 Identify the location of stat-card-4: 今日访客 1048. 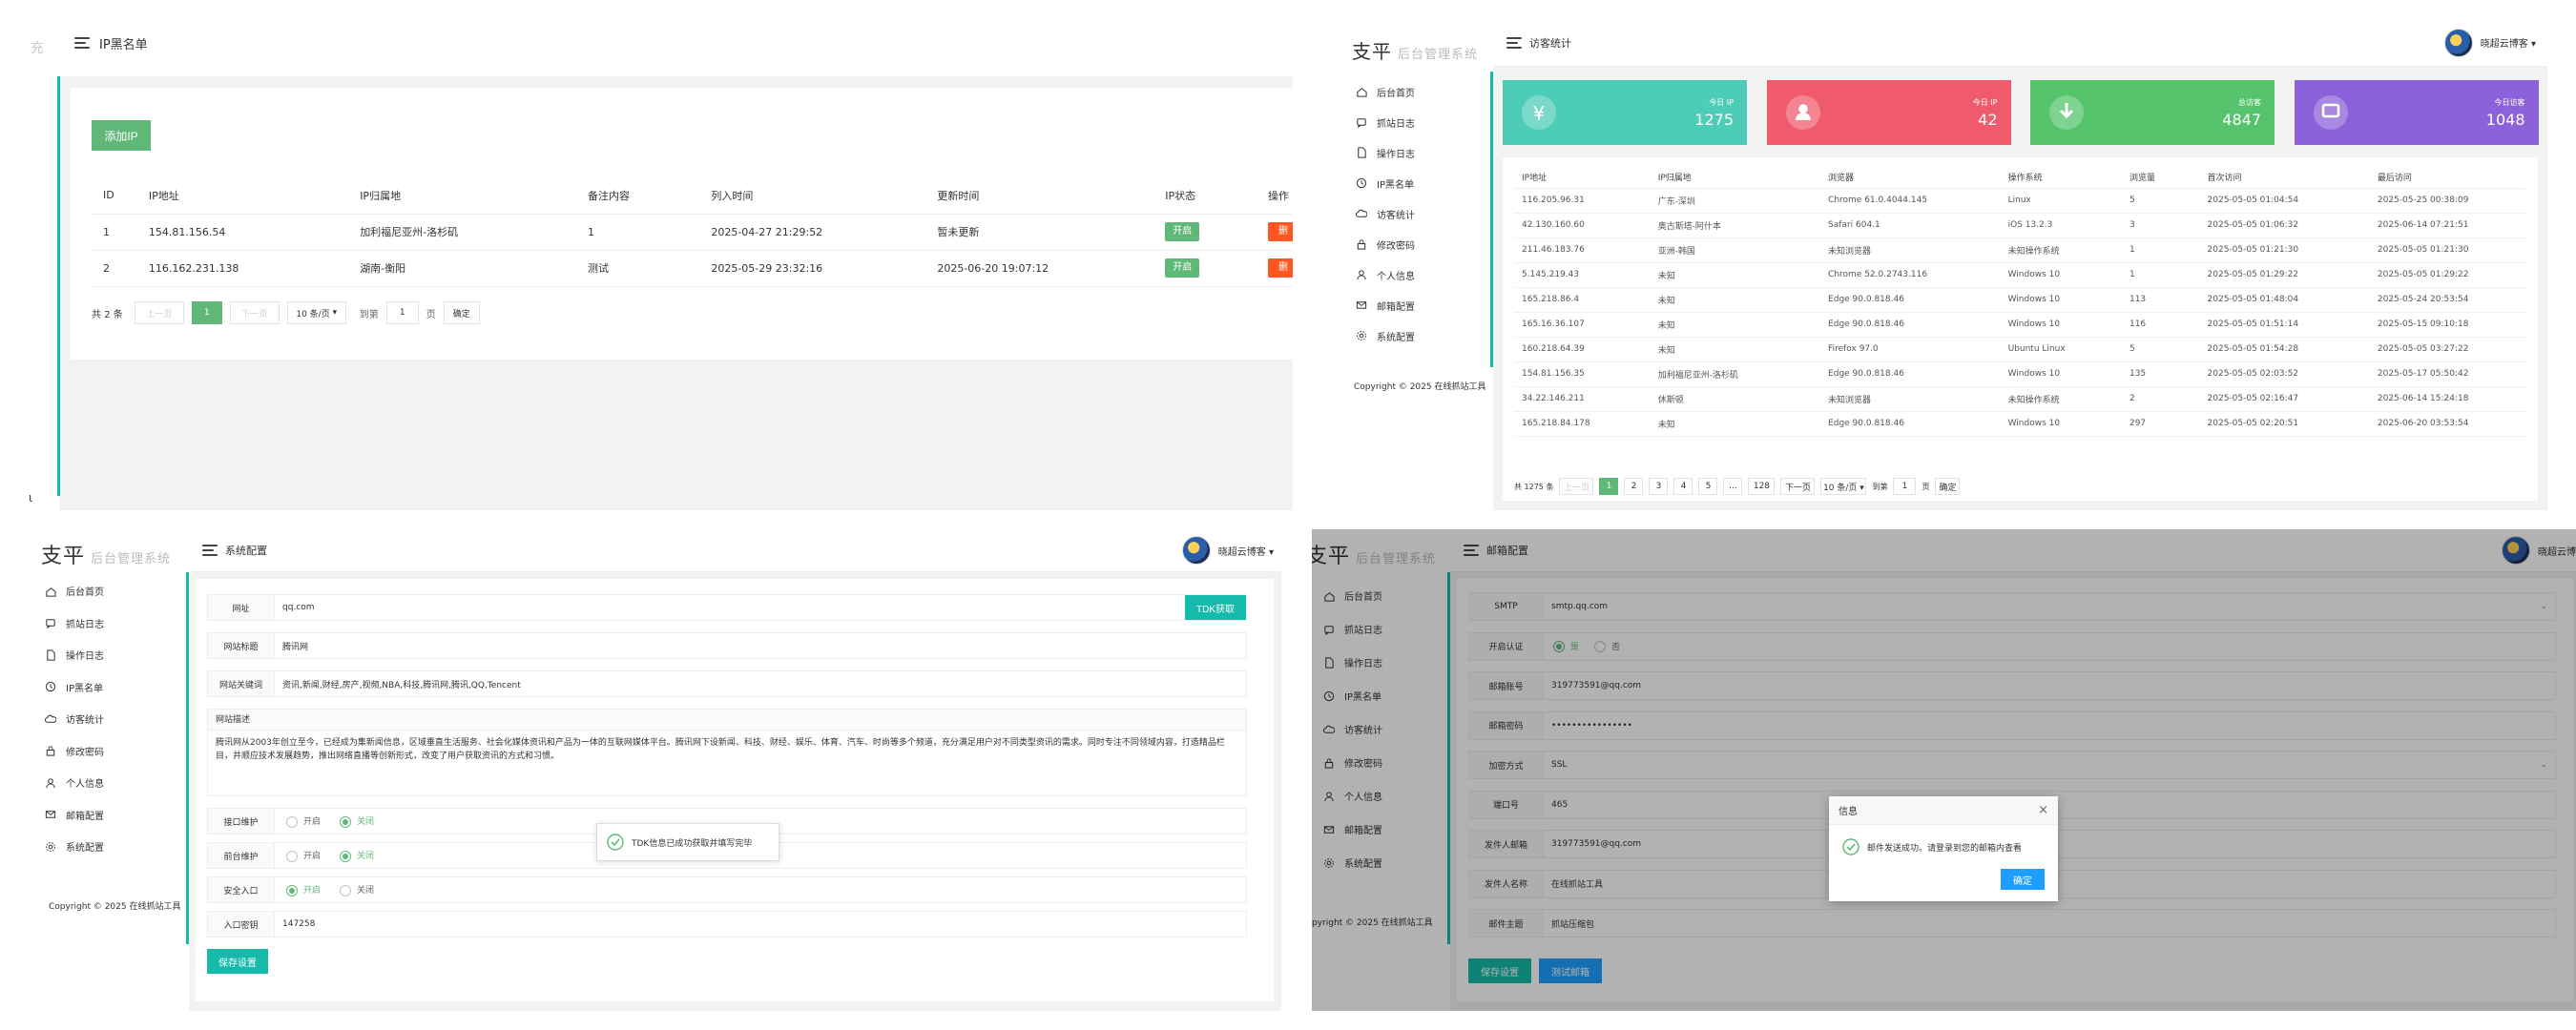
(2416, 112).